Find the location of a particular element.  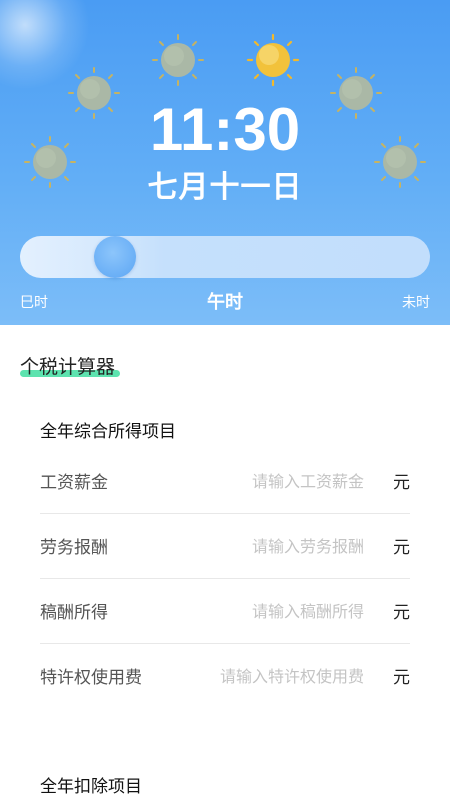

current-time: 11:30 is located at coordinates (225, 129).